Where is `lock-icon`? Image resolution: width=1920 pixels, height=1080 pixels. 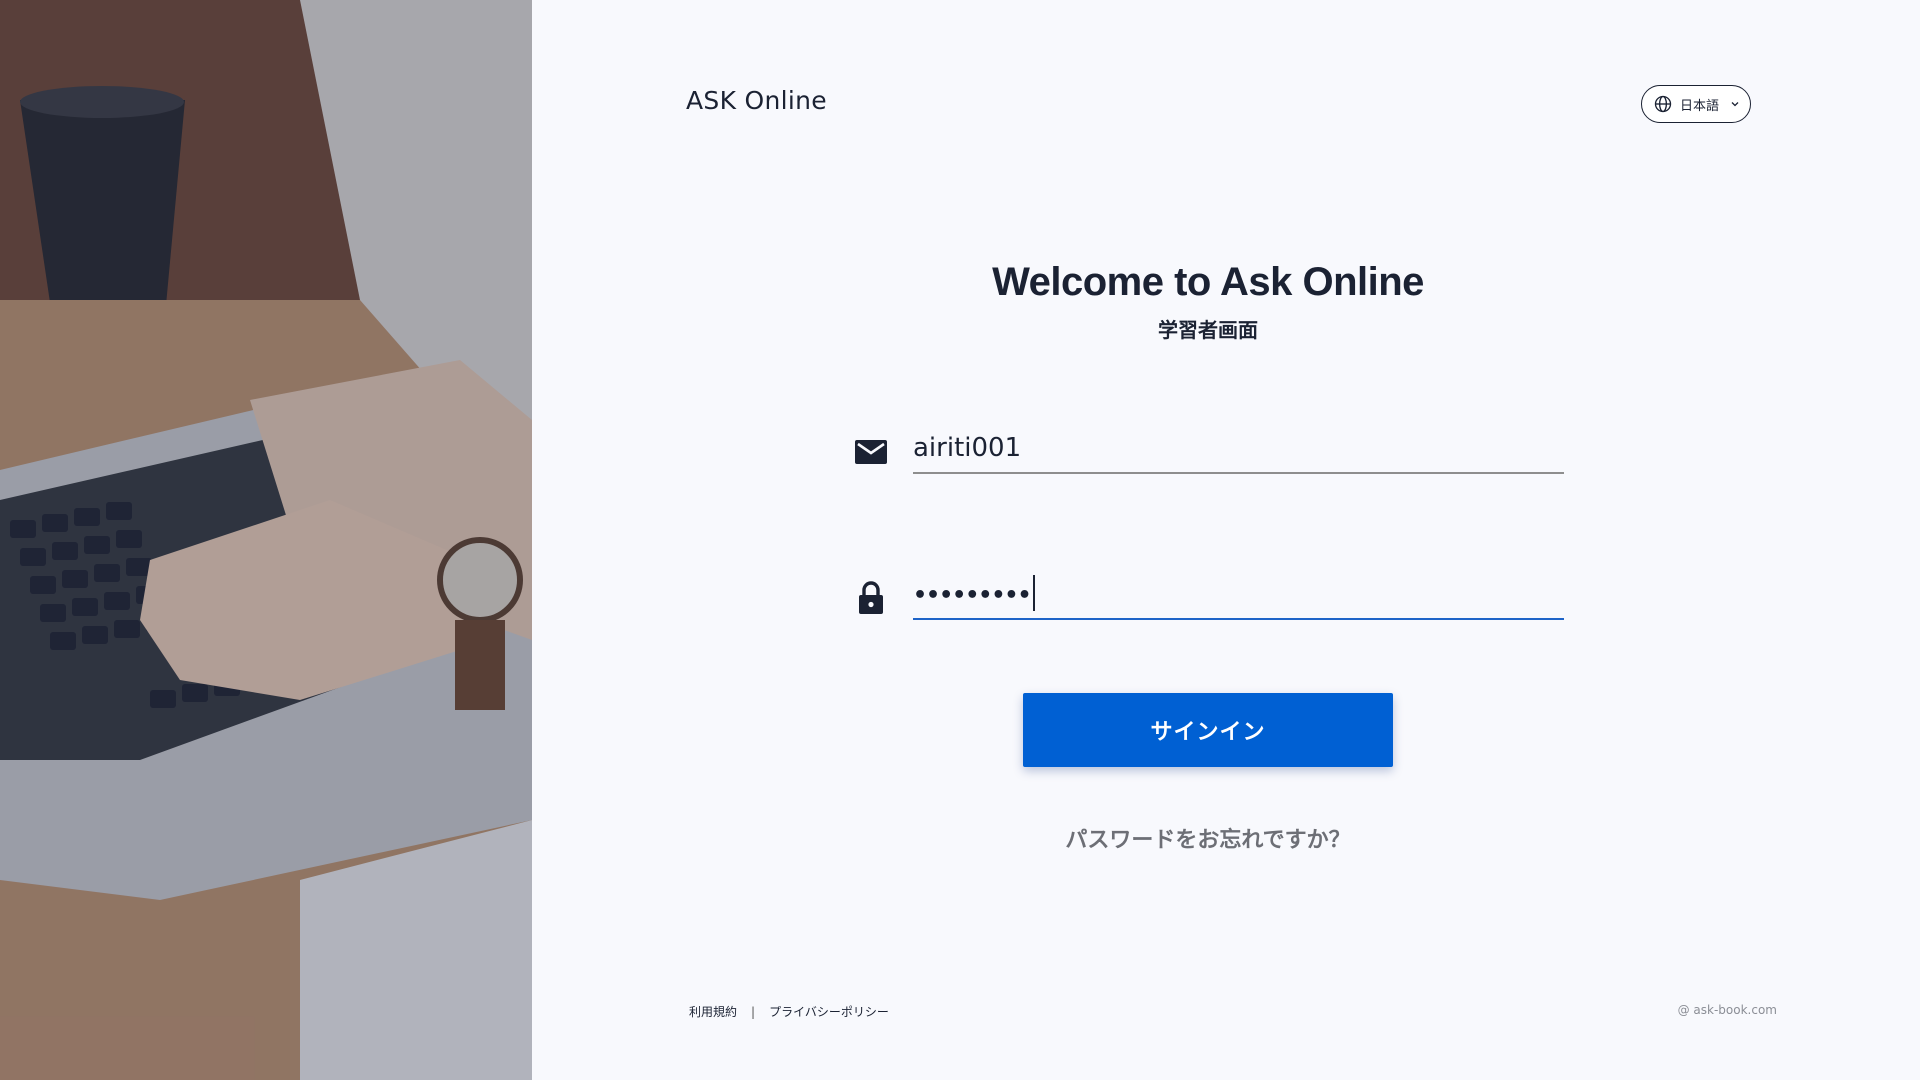
lock-icon is located at coordinates (871, 598).